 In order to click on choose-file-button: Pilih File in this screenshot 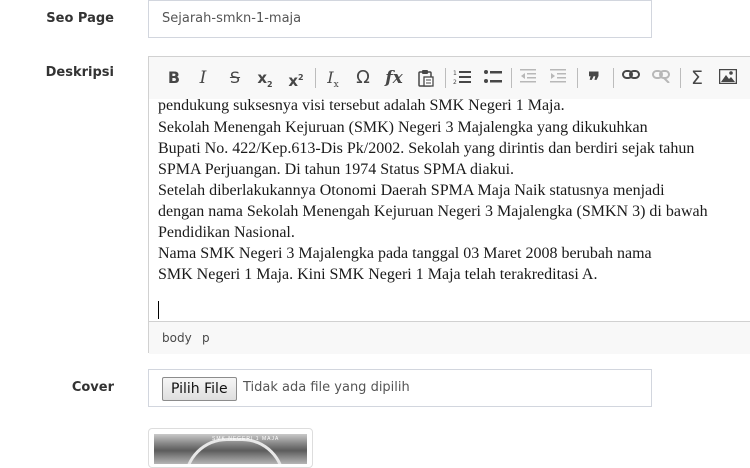, I will do `click(199, 389)`.